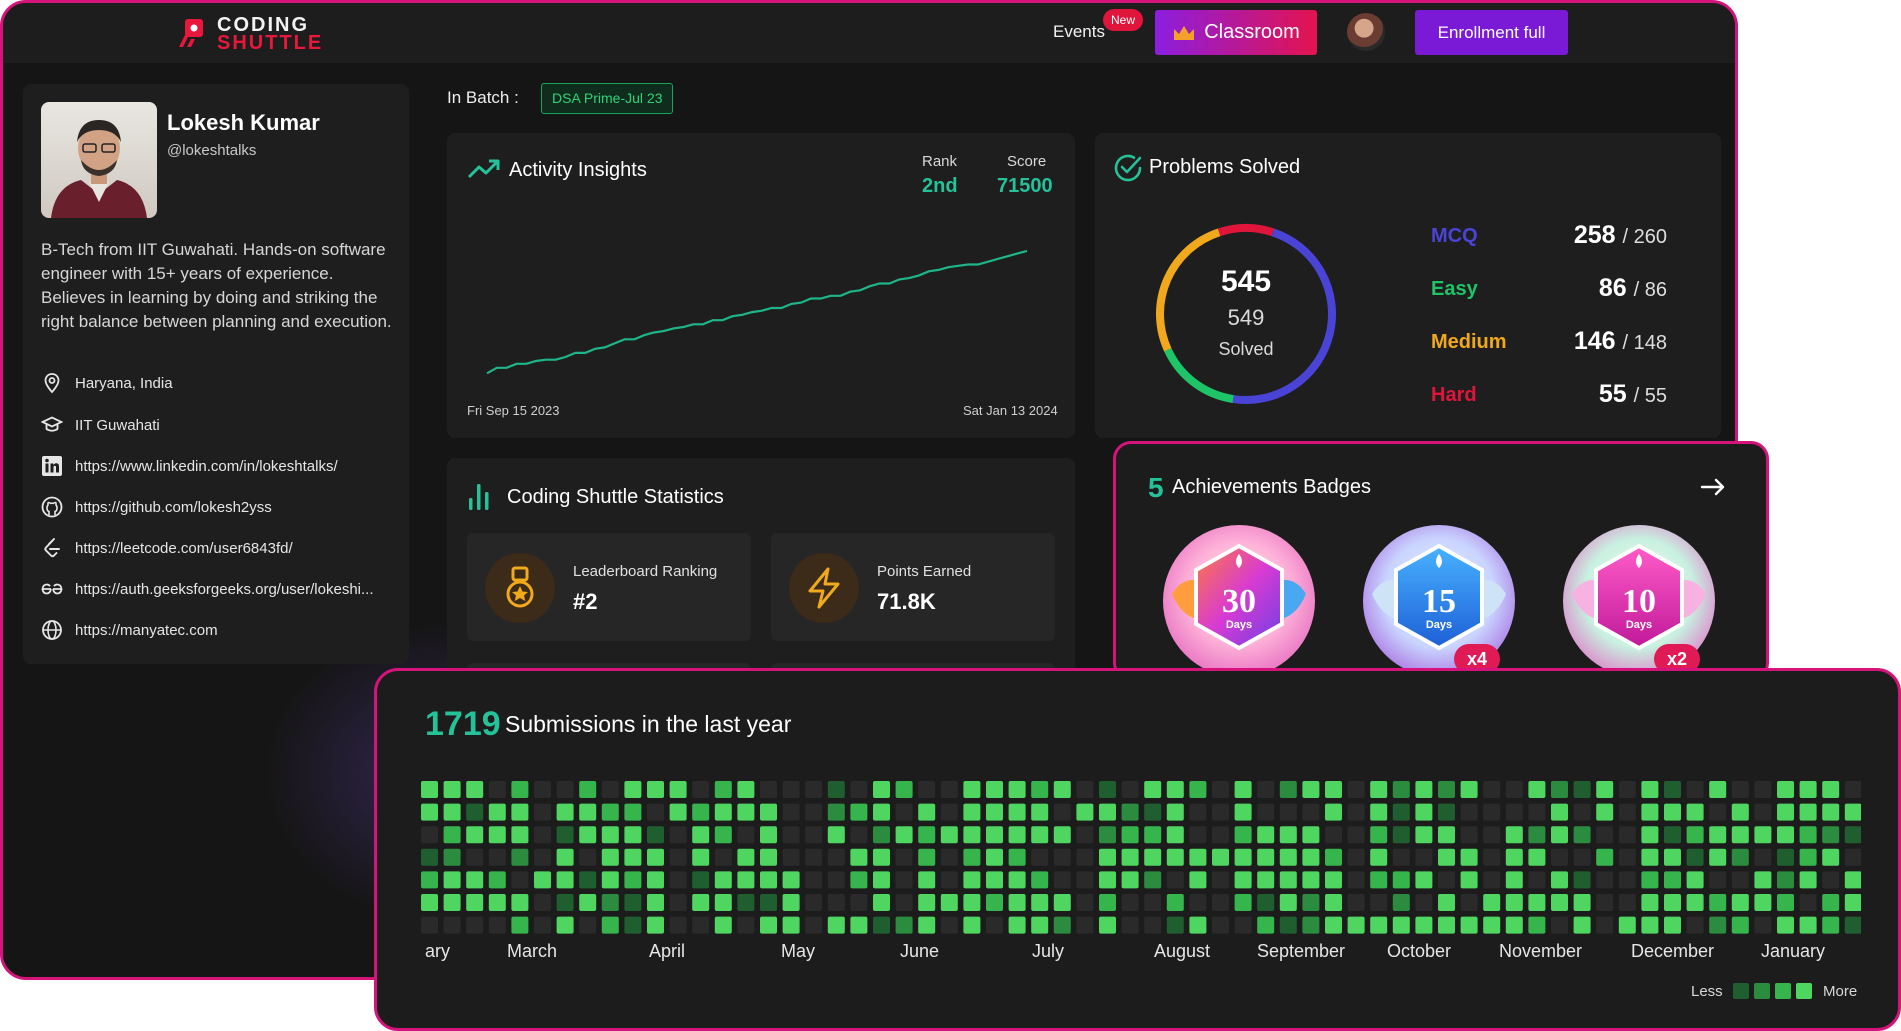 The width and height of the screenshot is (1901, 1031). I want to click on github-row: https://github.com/lokesh2yss, so click(156, 507).